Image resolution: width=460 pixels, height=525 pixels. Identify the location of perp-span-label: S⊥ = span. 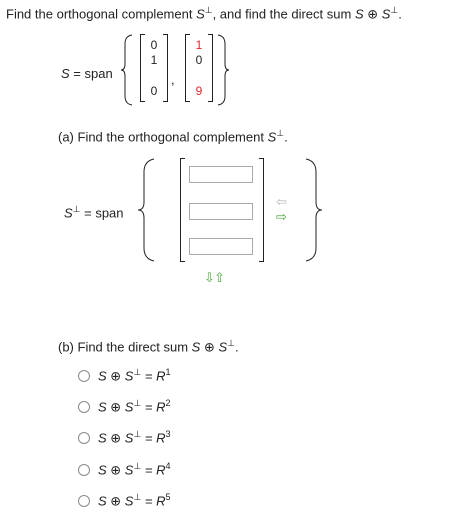
(94, 212).